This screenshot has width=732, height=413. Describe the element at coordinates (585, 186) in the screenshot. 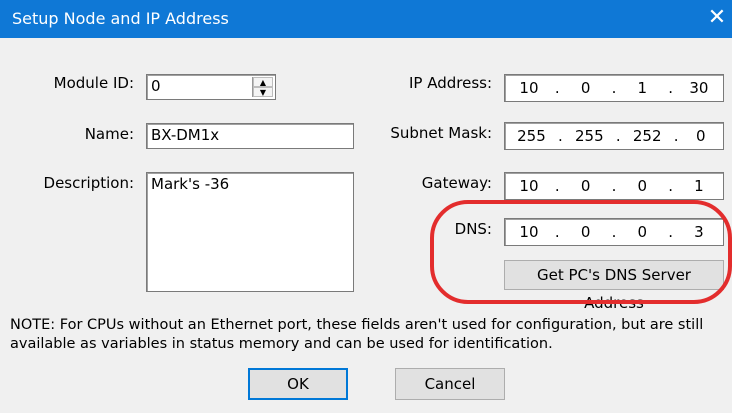

I see `gateway-octet-2: 0` at that location.